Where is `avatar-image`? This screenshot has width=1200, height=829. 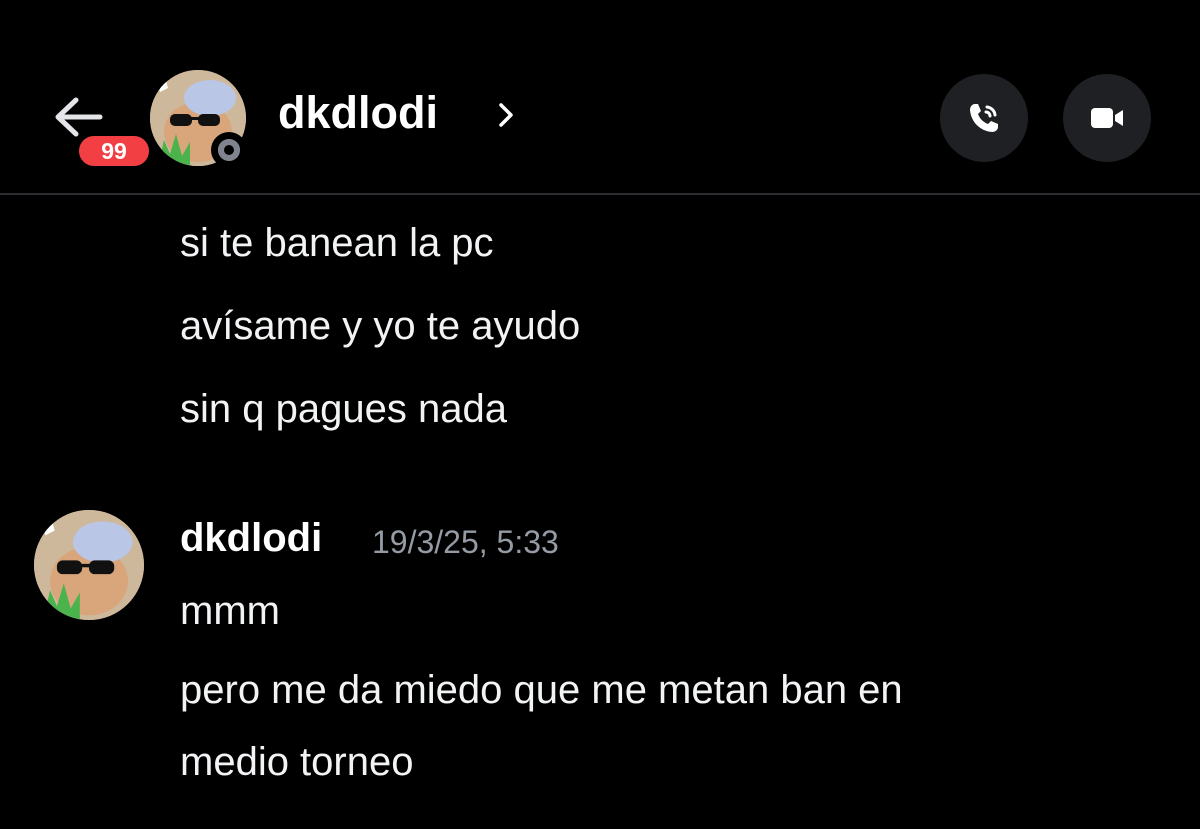 avatar-image is located at coordinates (89, 565).